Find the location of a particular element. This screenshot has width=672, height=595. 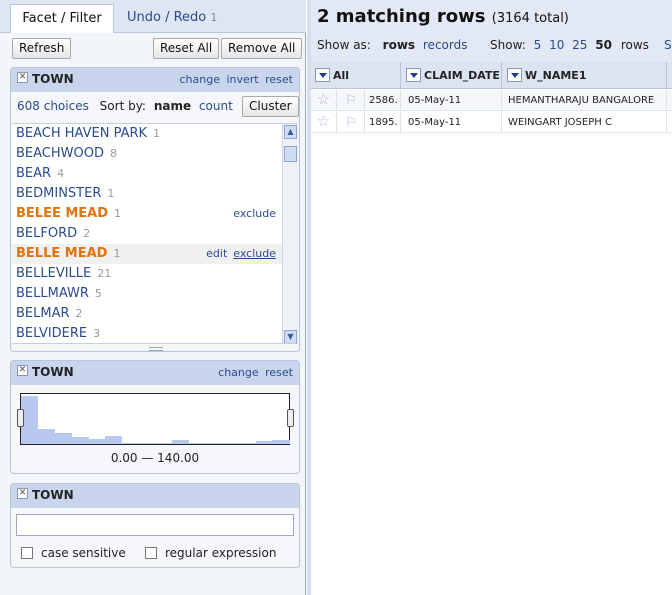

choice-name: BELFORD is located at coordinates (46, 233).